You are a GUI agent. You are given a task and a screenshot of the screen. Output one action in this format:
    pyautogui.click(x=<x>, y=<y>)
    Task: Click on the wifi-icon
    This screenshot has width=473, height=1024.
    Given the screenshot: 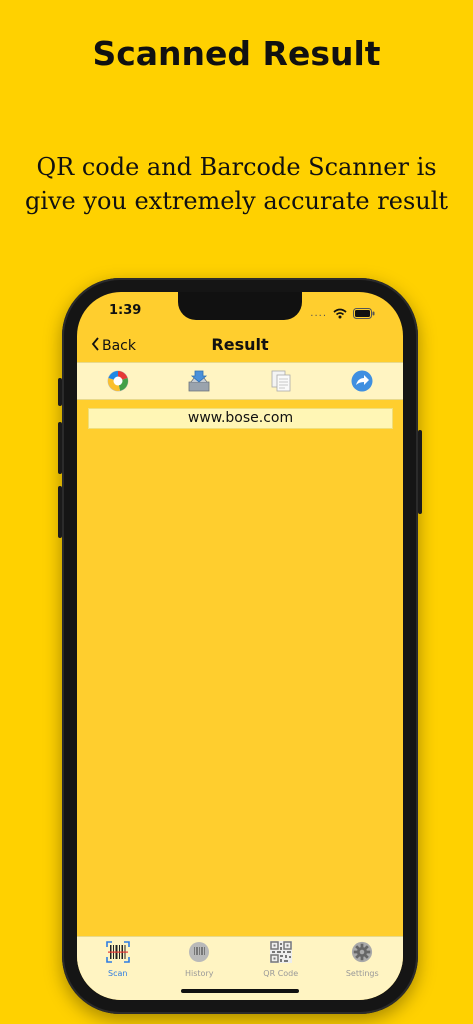 What is the action you would take?
    pyautogui.click(x=340, y=313)
    